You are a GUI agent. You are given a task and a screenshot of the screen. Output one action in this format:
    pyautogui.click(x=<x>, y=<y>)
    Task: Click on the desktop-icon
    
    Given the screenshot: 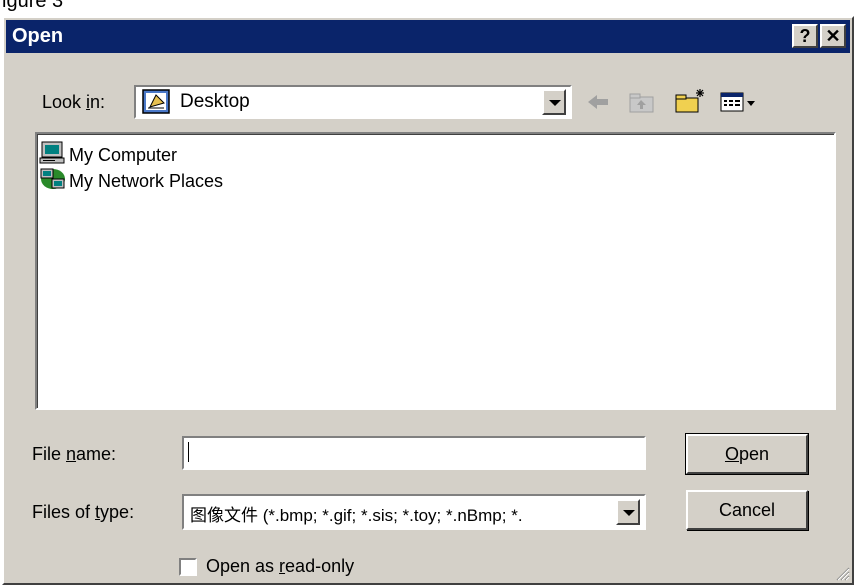 What is the action you would take?
    pyautogui.click(x=157, y=104)
    